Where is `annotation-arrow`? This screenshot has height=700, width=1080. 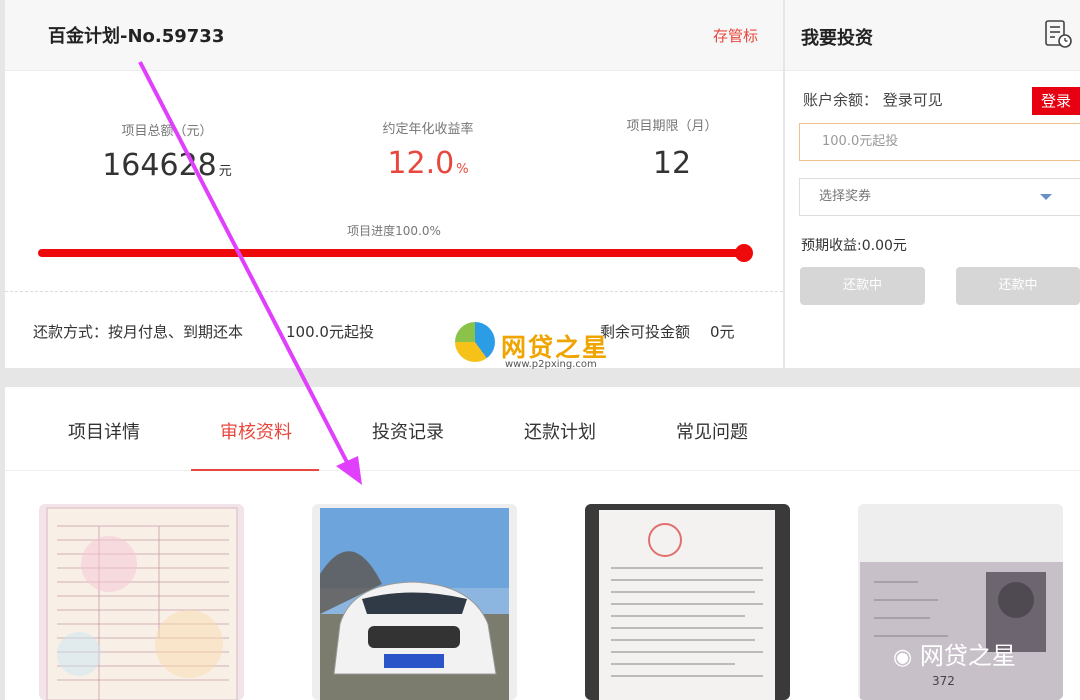
annotation-arrow is located at coordinates (250, 273).